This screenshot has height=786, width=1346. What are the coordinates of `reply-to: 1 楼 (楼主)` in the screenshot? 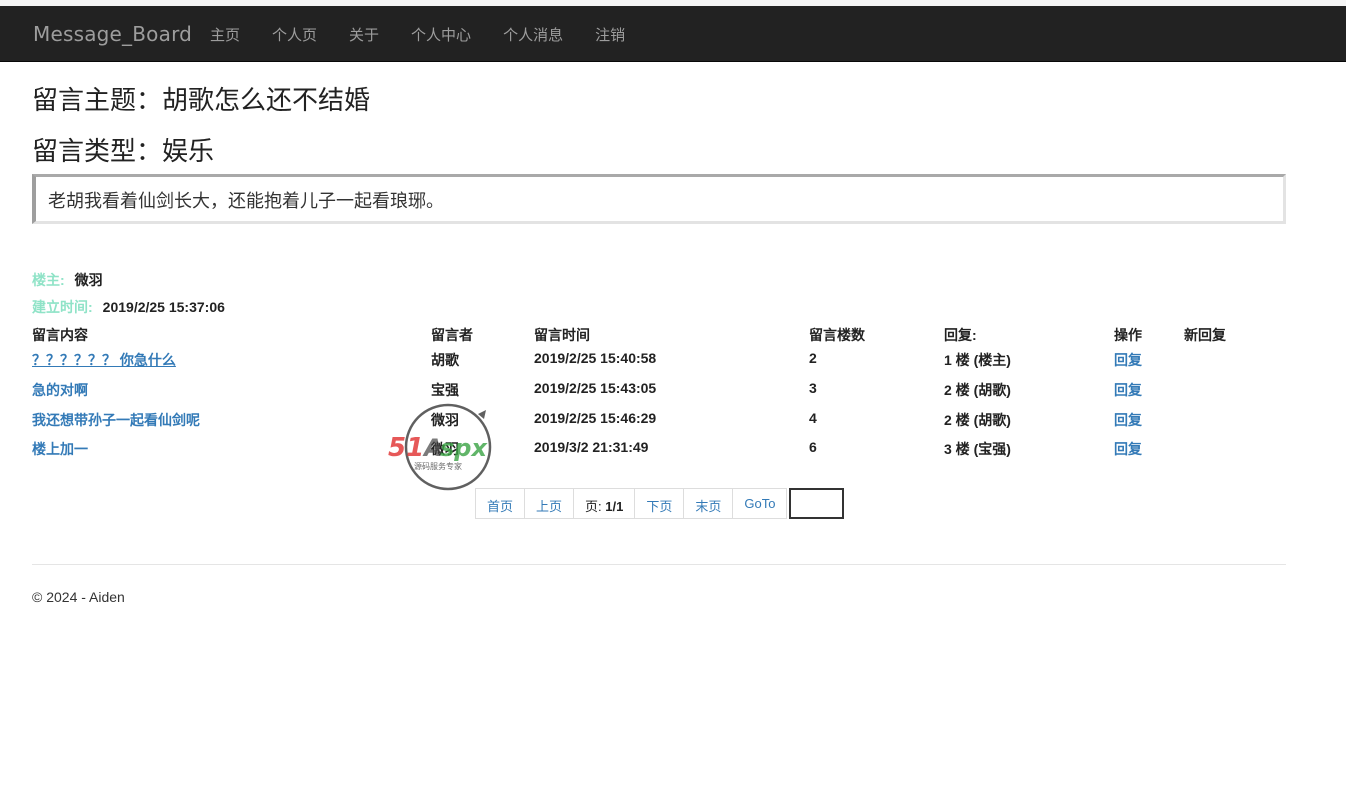 It's located at (977, 360).